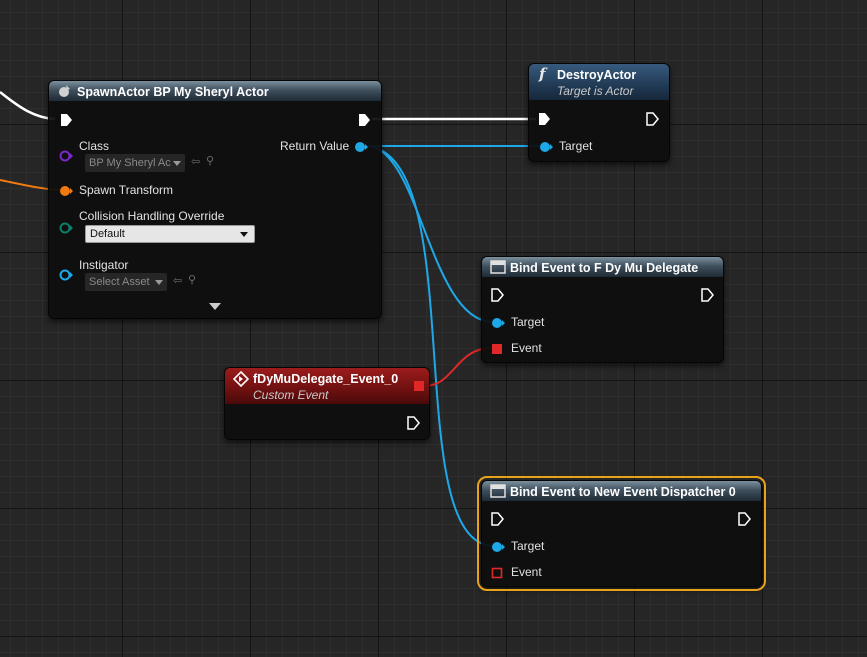 This screenshot has height=657, width=867. Describe the element at coordinates (361, 147) in the screenshot. I see `return-value-pin` at that location.